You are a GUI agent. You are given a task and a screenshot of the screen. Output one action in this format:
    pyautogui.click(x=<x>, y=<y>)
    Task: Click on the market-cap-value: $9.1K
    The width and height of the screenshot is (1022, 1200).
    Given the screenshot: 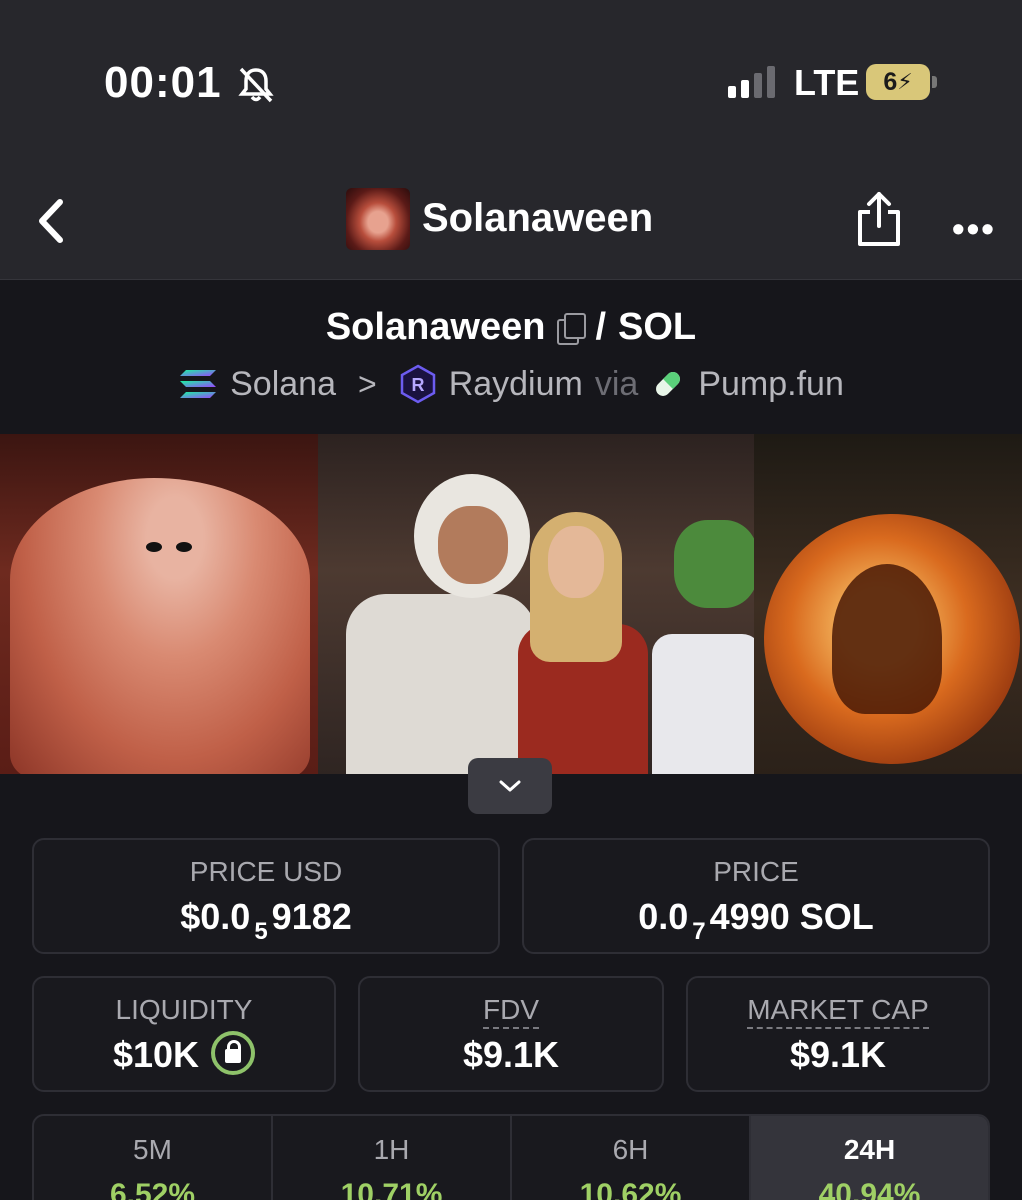 What is the action you would take?
    pyautogui.click(x=838, y=1054)
    